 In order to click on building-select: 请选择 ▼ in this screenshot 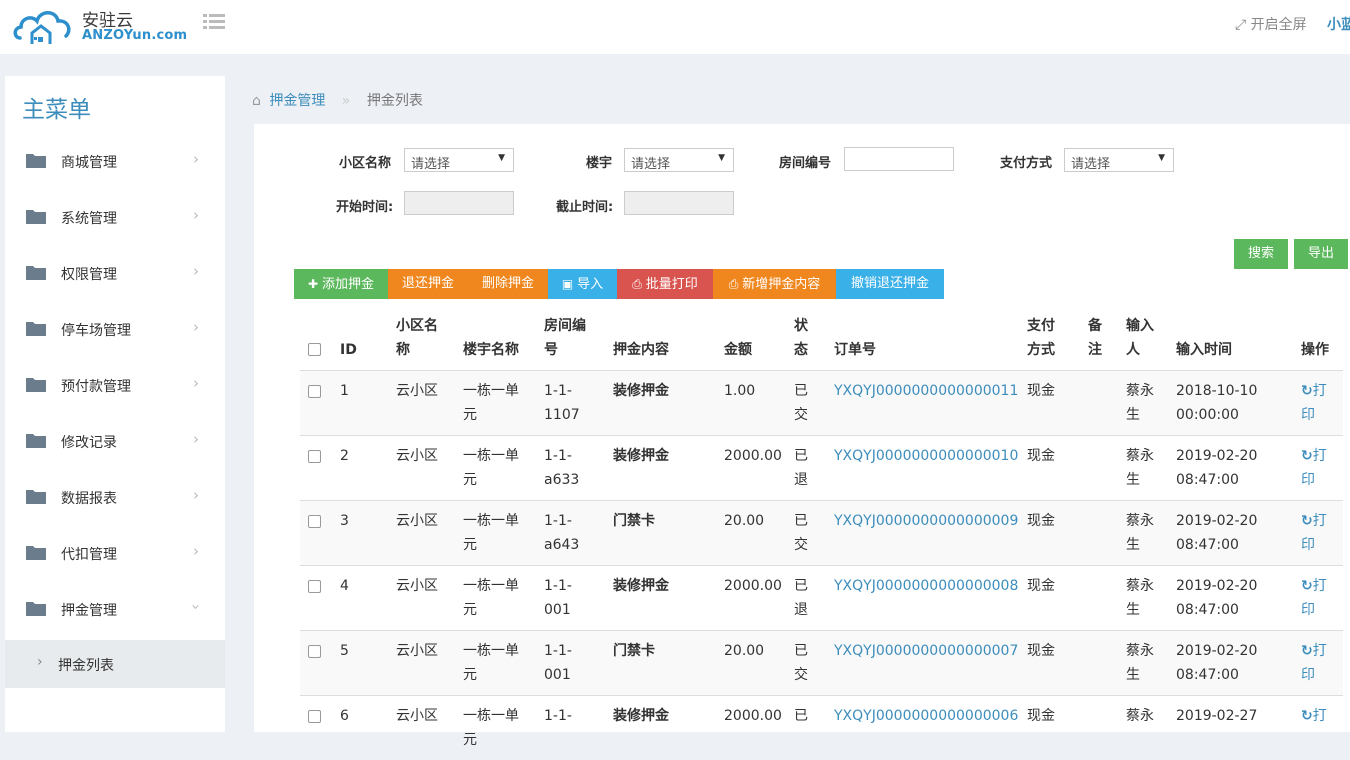, I will do `click(679, 160)`.